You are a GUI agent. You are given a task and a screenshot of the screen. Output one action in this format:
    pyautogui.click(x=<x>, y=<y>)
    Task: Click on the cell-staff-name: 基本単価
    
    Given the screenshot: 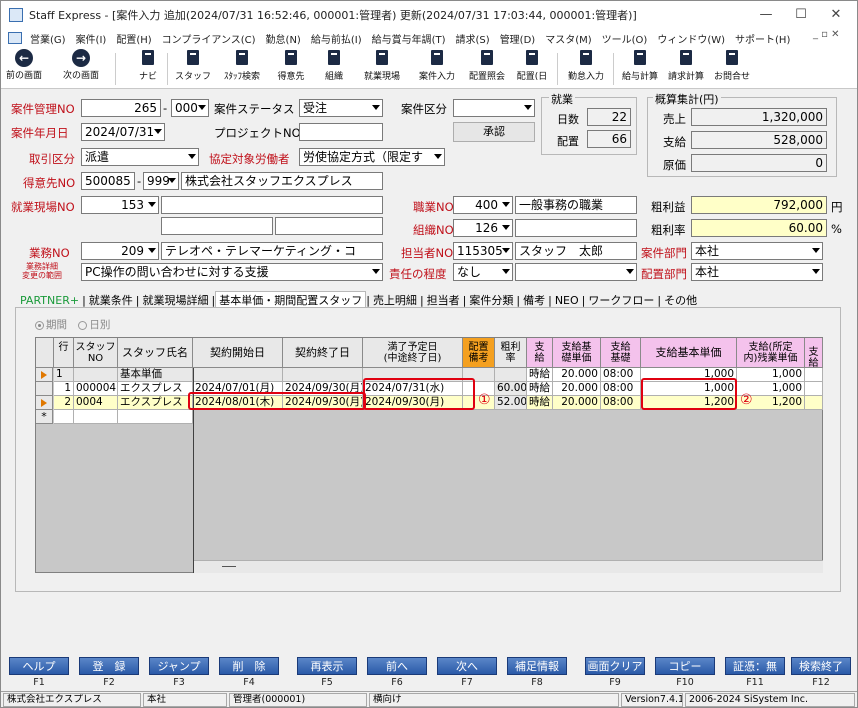 What is the action you would take?
    pyautogui.click(x=155, y=375)
    